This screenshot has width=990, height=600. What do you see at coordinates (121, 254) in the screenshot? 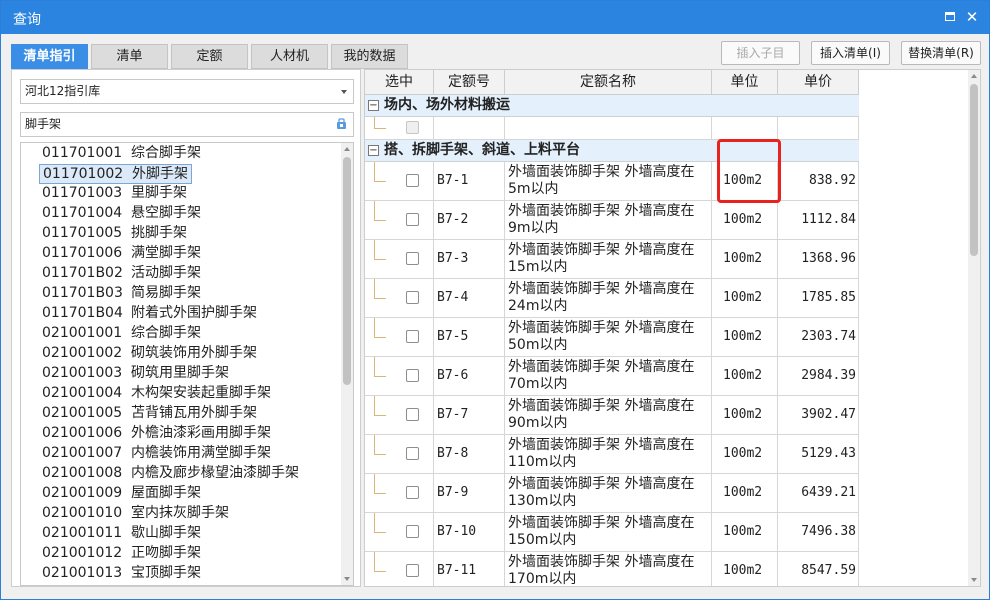
I see `tree-item: 011701006 满堂脚手架` at bounding box center [121, 254].